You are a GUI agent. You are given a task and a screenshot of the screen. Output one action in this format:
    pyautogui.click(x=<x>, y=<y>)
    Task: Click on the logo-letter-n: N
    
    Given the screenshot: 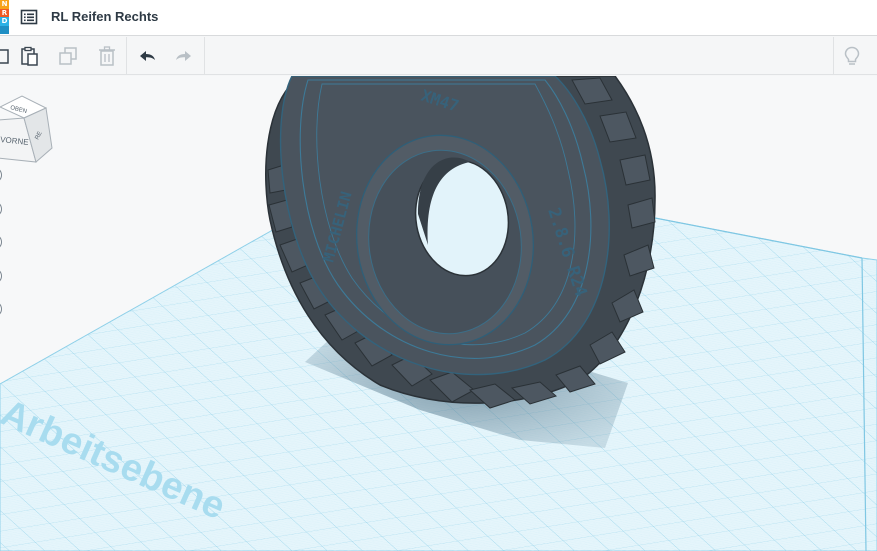 What is the action you would take?
    pyautogui.click(x=4, y=4)
    